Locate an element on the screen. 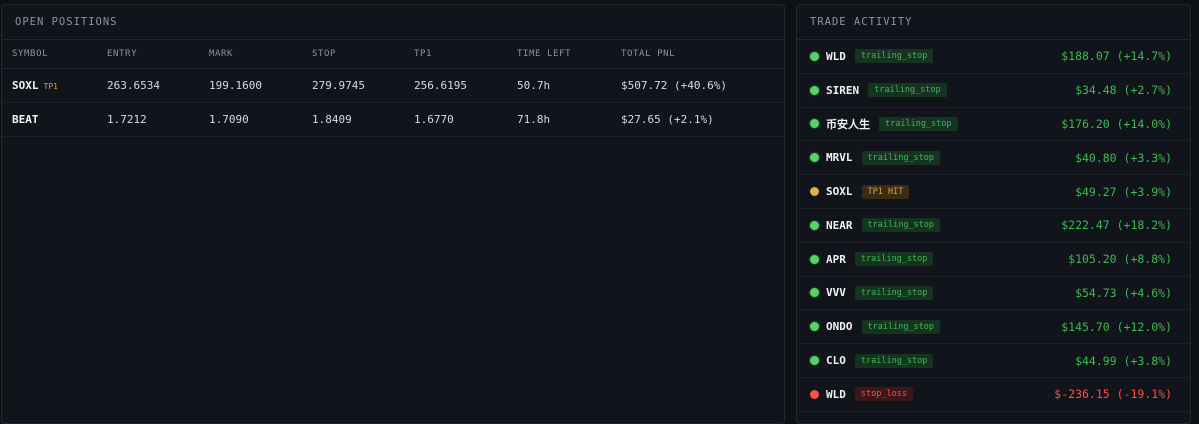  open-positions-title: OPEN POSITIONS is located at coordinates (393, 22).